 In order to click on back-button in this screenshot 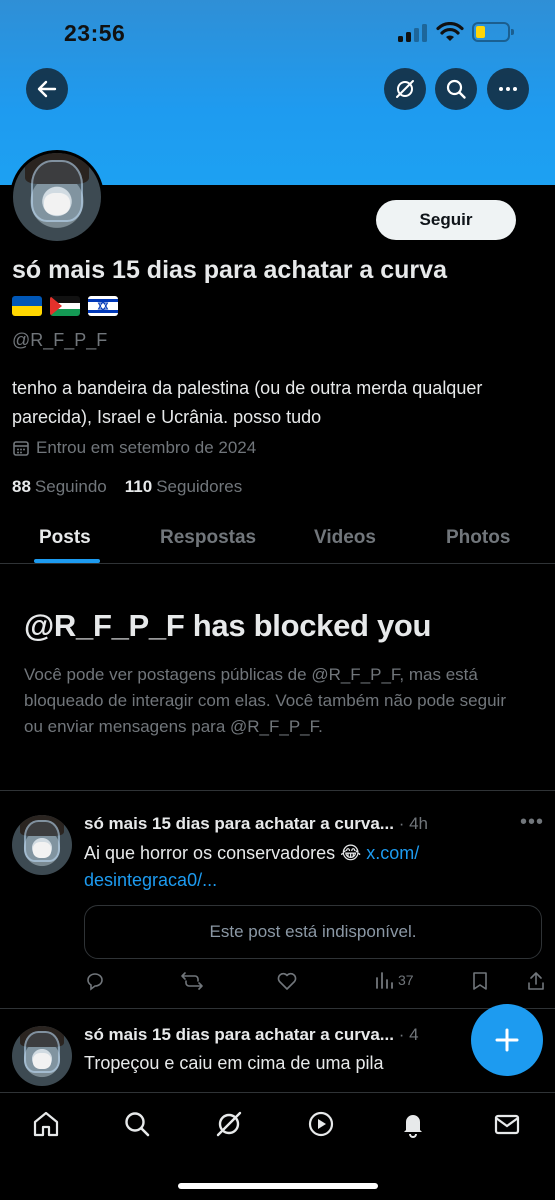, I will do `click(47, 89)`.